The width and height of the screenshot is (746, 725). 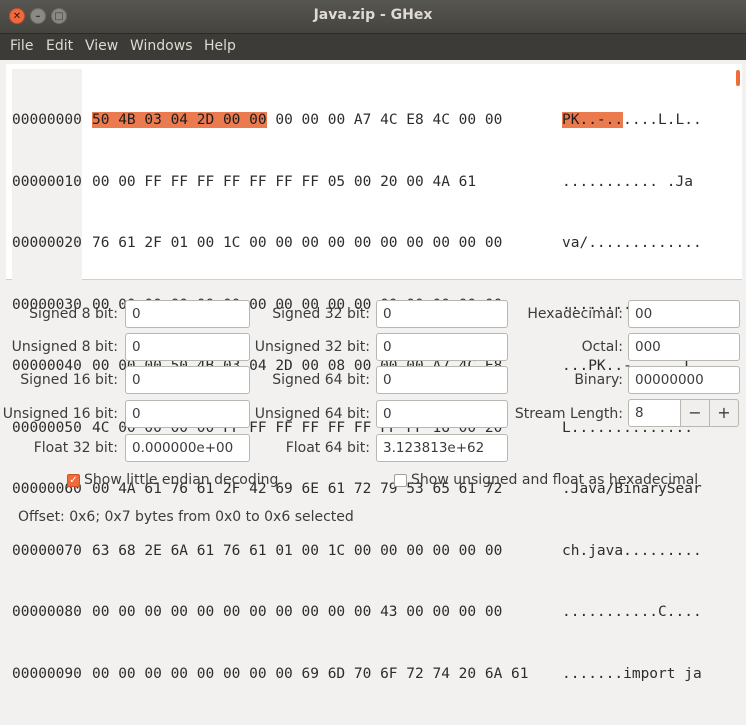 I want to click on menu-windows: Windows, so click(x=161, y=46).